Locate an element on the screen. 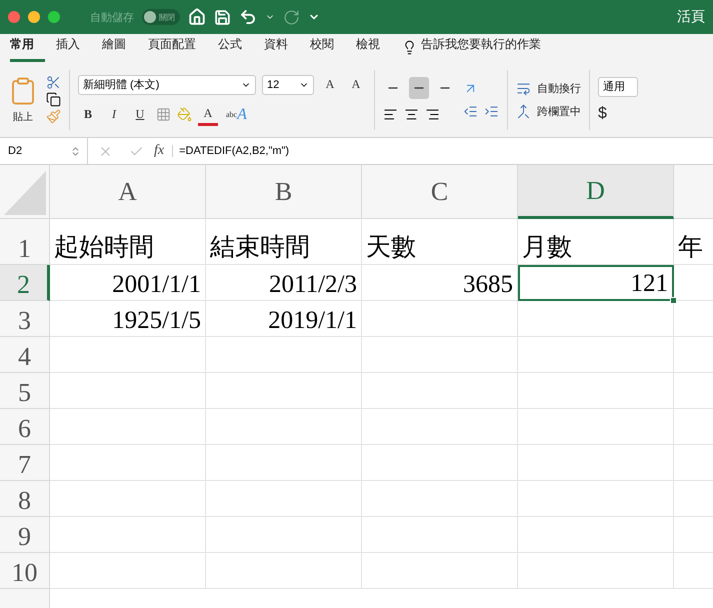 The image size is (713, 608). vertical-align-button is located at coordinates (419, 88).